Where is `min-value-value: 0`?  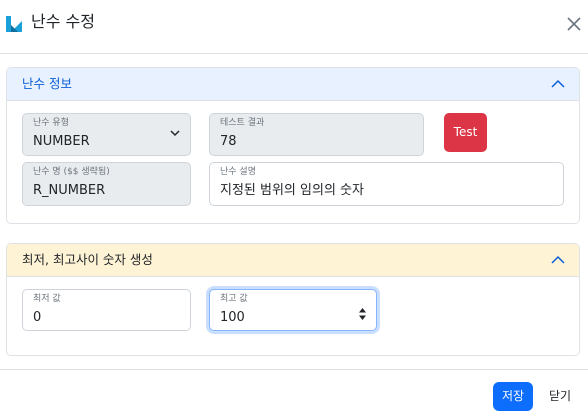 min-value-value: 0 is located at coordinates (37, 317).